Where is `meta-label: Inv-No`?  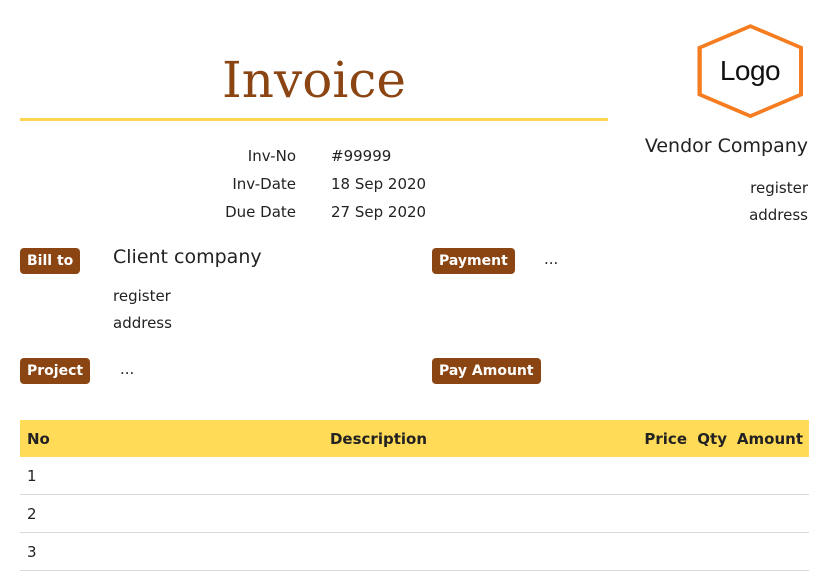
meta-label: Inv-No is located at coordinates (271, 156).